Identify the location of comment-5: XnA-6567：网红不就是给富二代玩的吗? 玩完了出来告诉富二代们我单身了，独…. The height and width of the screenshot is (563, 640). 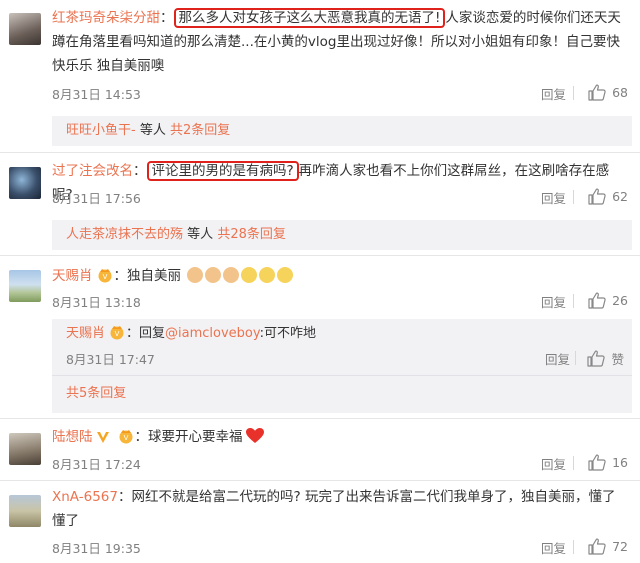
(320, 522).